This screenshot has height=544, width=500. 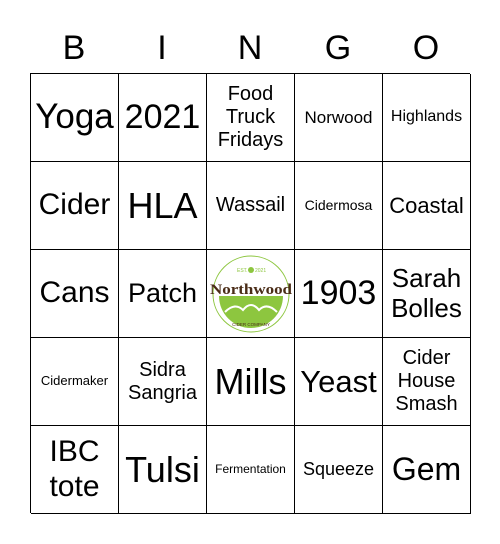 I want to click on header-letter: N, so click(x=250, y=48).